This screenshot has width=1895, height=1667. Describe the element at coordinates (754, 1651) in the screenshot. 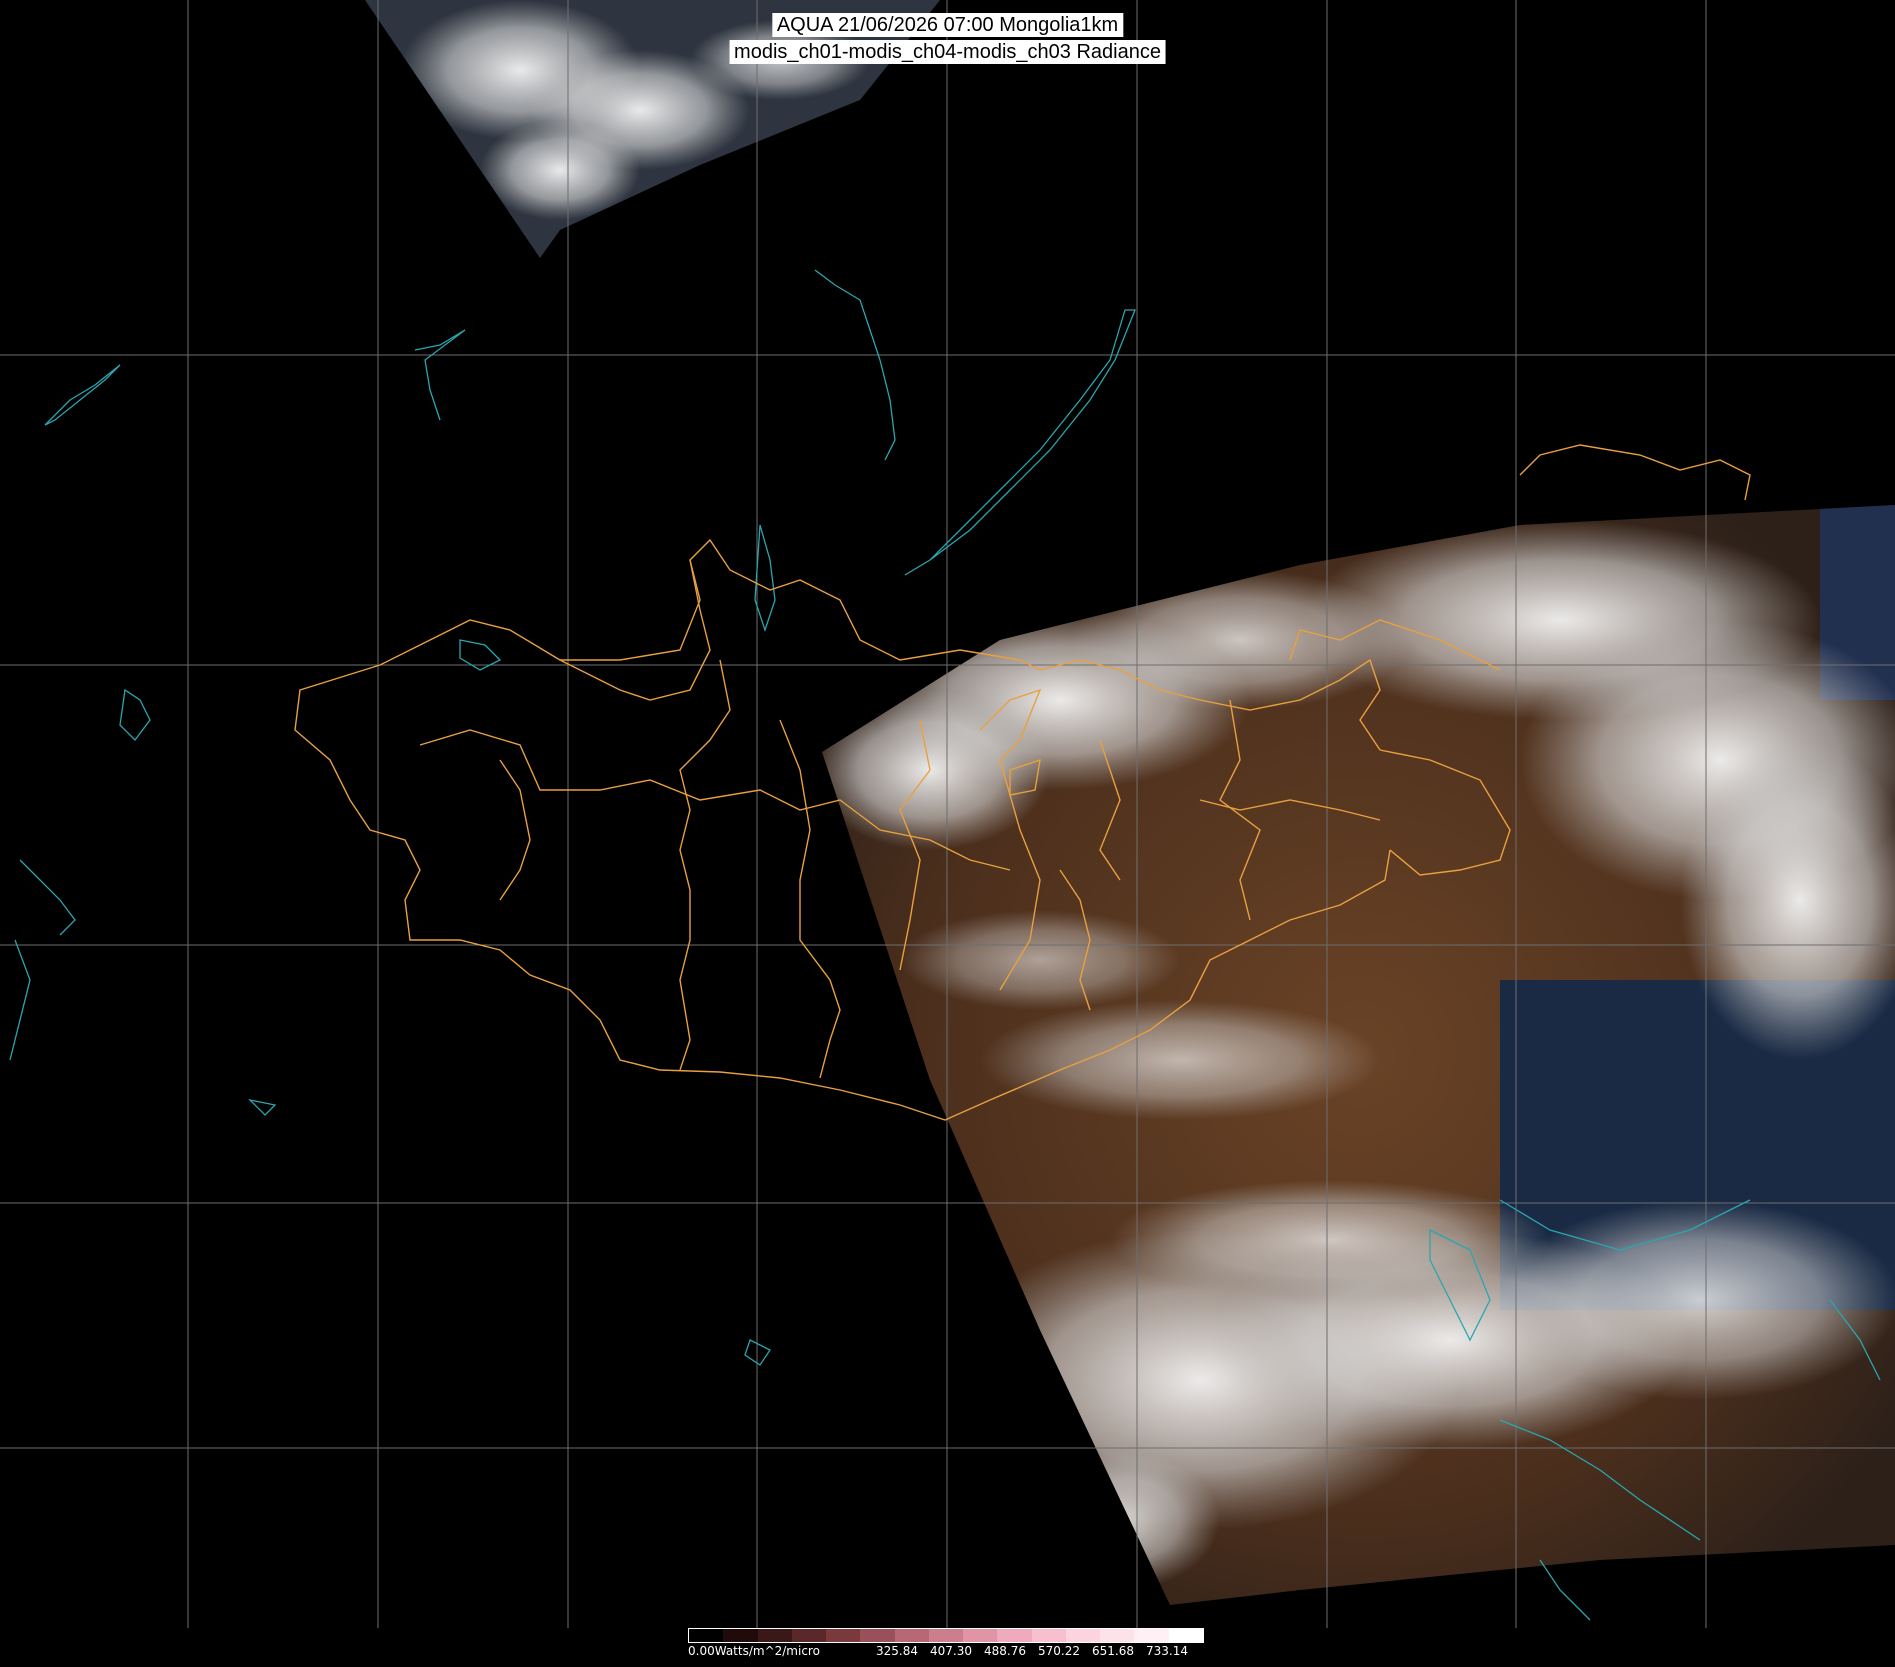

I see `colorbar-min-label: 0.00Watts/m^2/micro` at that location.